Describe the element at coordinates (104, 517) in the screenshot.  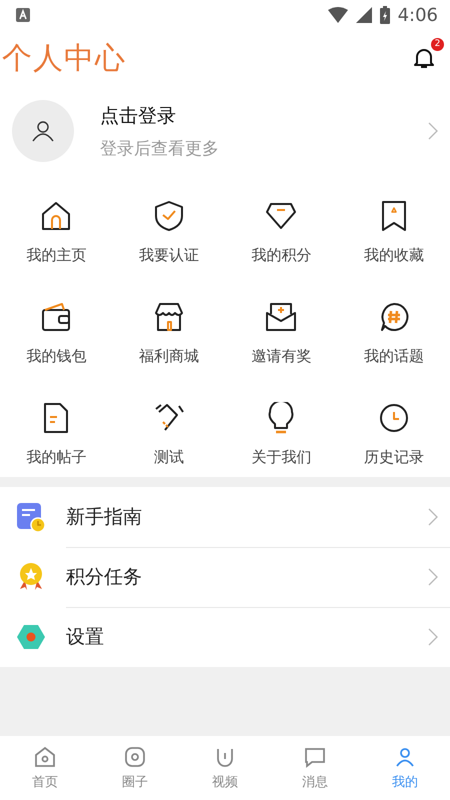
I see `menu-label: 新手指南` at that location.